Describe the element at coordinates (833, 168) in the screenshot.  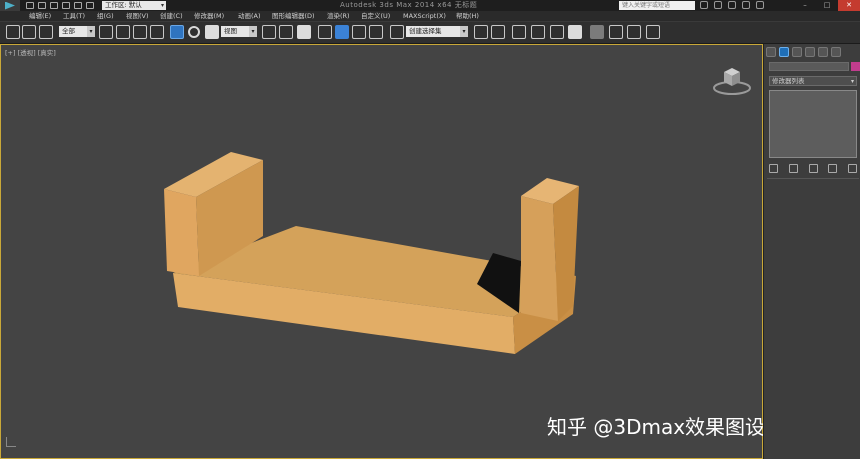
I see `remove-modifier-icon` at that location.